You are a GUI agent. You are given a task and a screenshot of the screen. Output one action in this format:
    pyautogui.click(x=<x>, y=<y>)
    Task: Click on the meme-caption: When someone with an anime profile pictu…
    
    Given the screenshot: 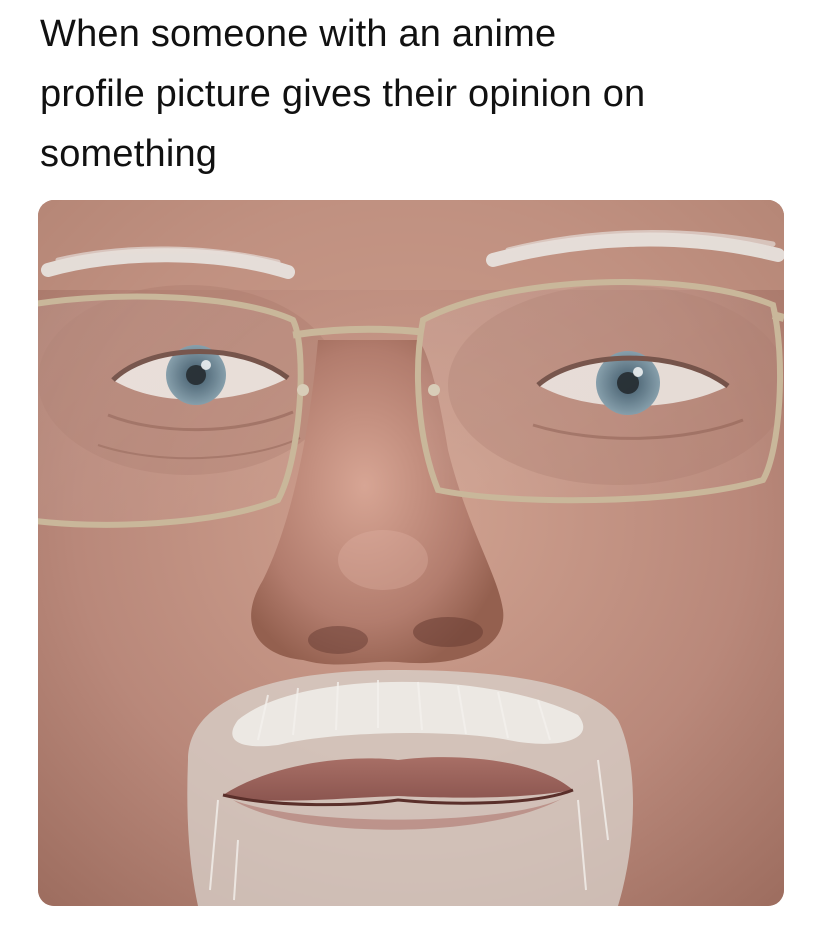 What is the action you would take?
    pyautogui.click(x=343, y=94)
    